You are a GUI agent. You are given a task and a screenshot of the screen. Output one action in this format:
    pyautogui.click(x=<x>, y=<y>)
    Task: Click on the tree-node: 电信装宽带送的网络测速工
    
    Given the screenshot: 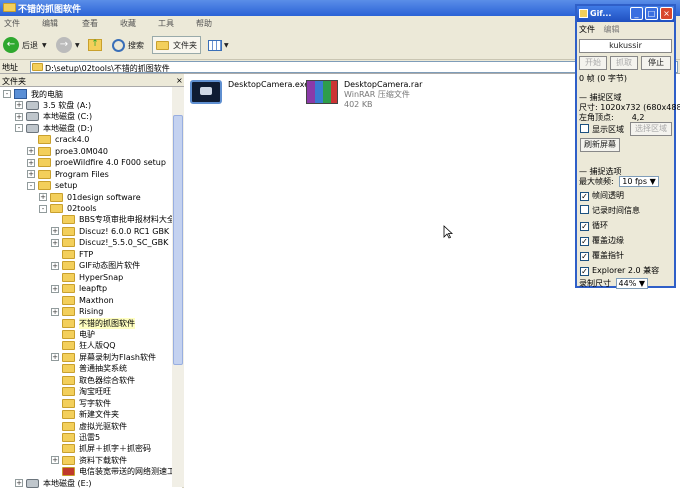 What is the action you would take?
    pyautogui.click(x=113, y=472)
    